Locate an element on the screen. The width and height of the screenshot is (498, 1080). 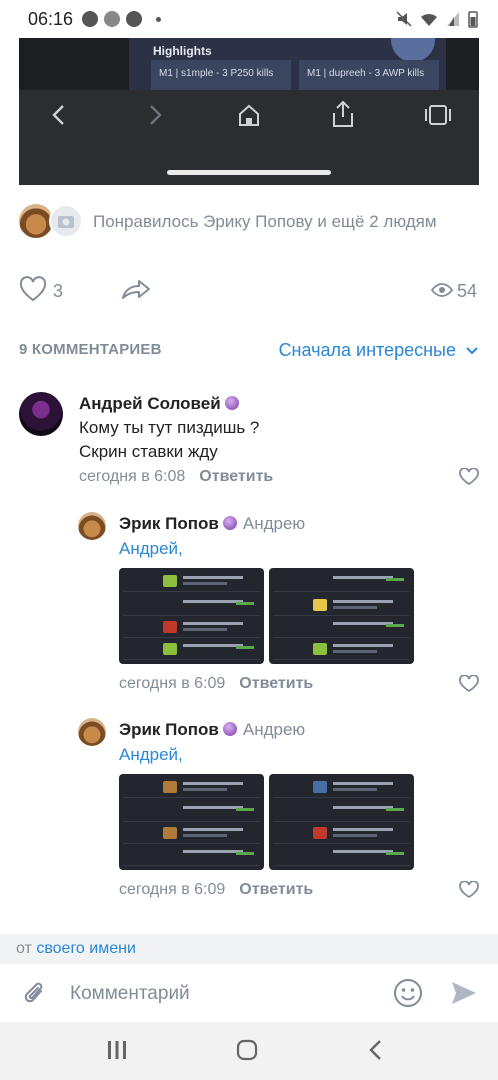
attach-paperclip-icon is located at coordinates (35, 993).